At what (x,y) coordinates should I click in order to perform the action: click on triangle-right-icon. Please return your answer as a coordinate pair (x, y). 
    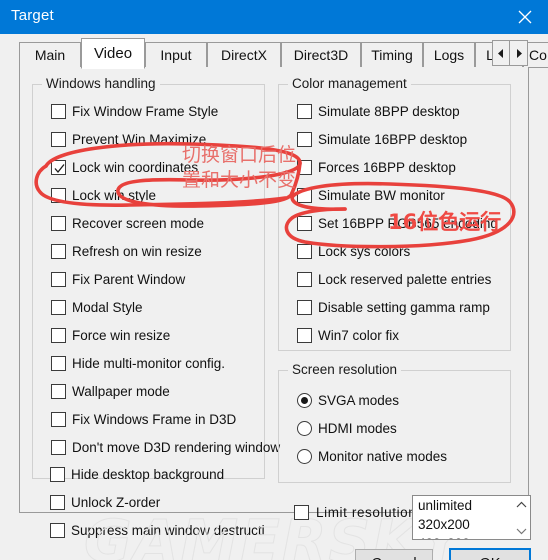
    Looking at the image, I should click on (519, 53).